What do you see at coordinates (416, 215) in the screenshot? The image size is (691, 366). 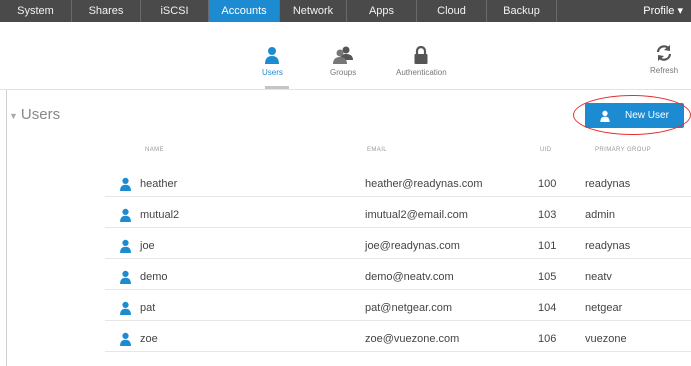 I see `user-email: imutual2@email.com` at bounding box center [416, 215].